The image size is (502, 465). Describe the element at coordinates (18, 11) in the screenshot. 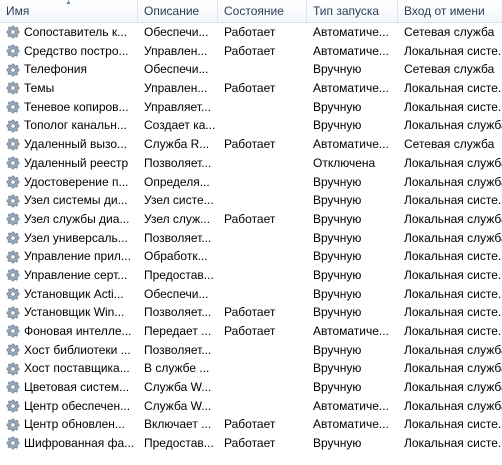

I see `column-header-name-label: Имя` at that location.